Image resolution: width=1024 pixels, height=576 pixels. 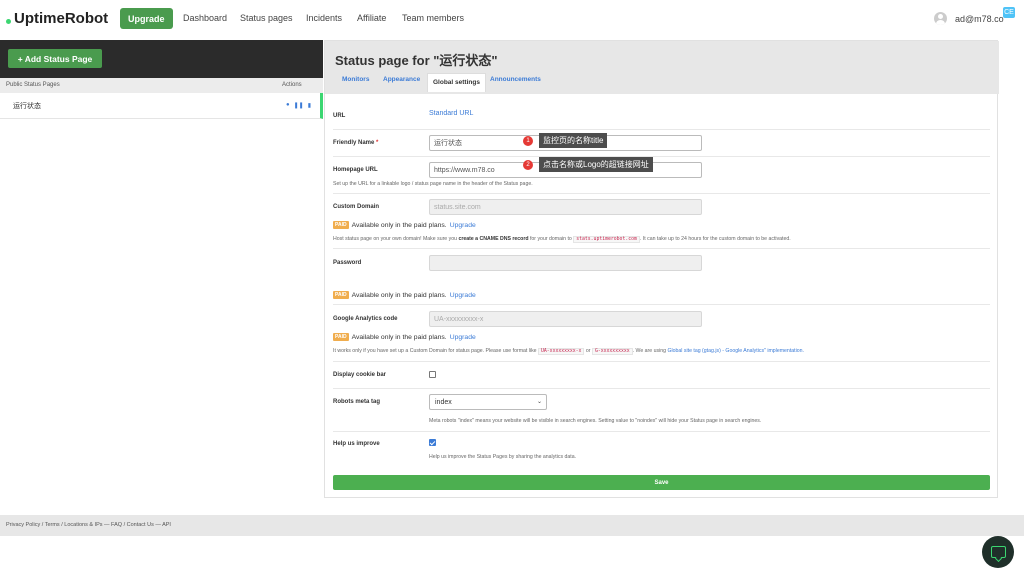 What do you see at coordinates (488, 402) in the screenshot?
I see `robots-meta-select: index ⌄` at bounding box center [488, 402].